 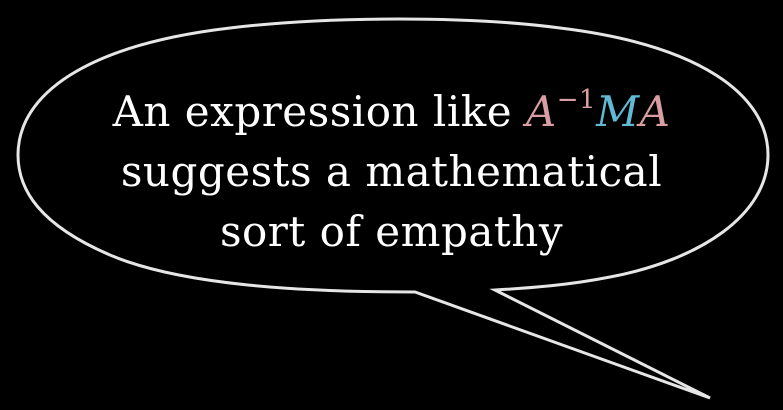 What do you see at coordinates (655, 111) in the screenshot?
I see `math-a: A` at bounding box center [655, 111].